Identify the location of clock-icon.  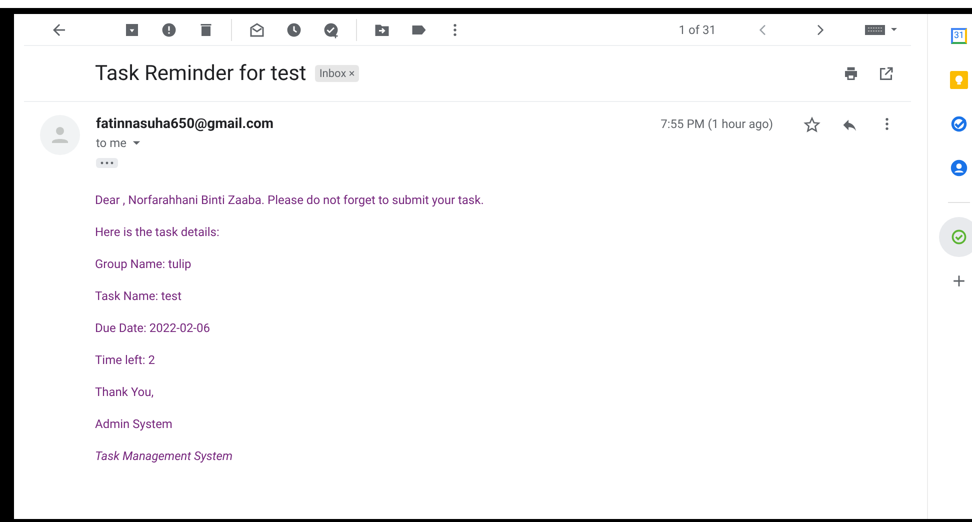
(294, 29).